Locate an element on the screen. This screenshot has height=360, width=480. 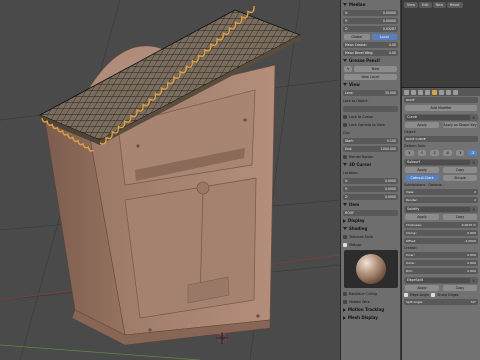
context-icon-bar is located at coordinates (441, 92).